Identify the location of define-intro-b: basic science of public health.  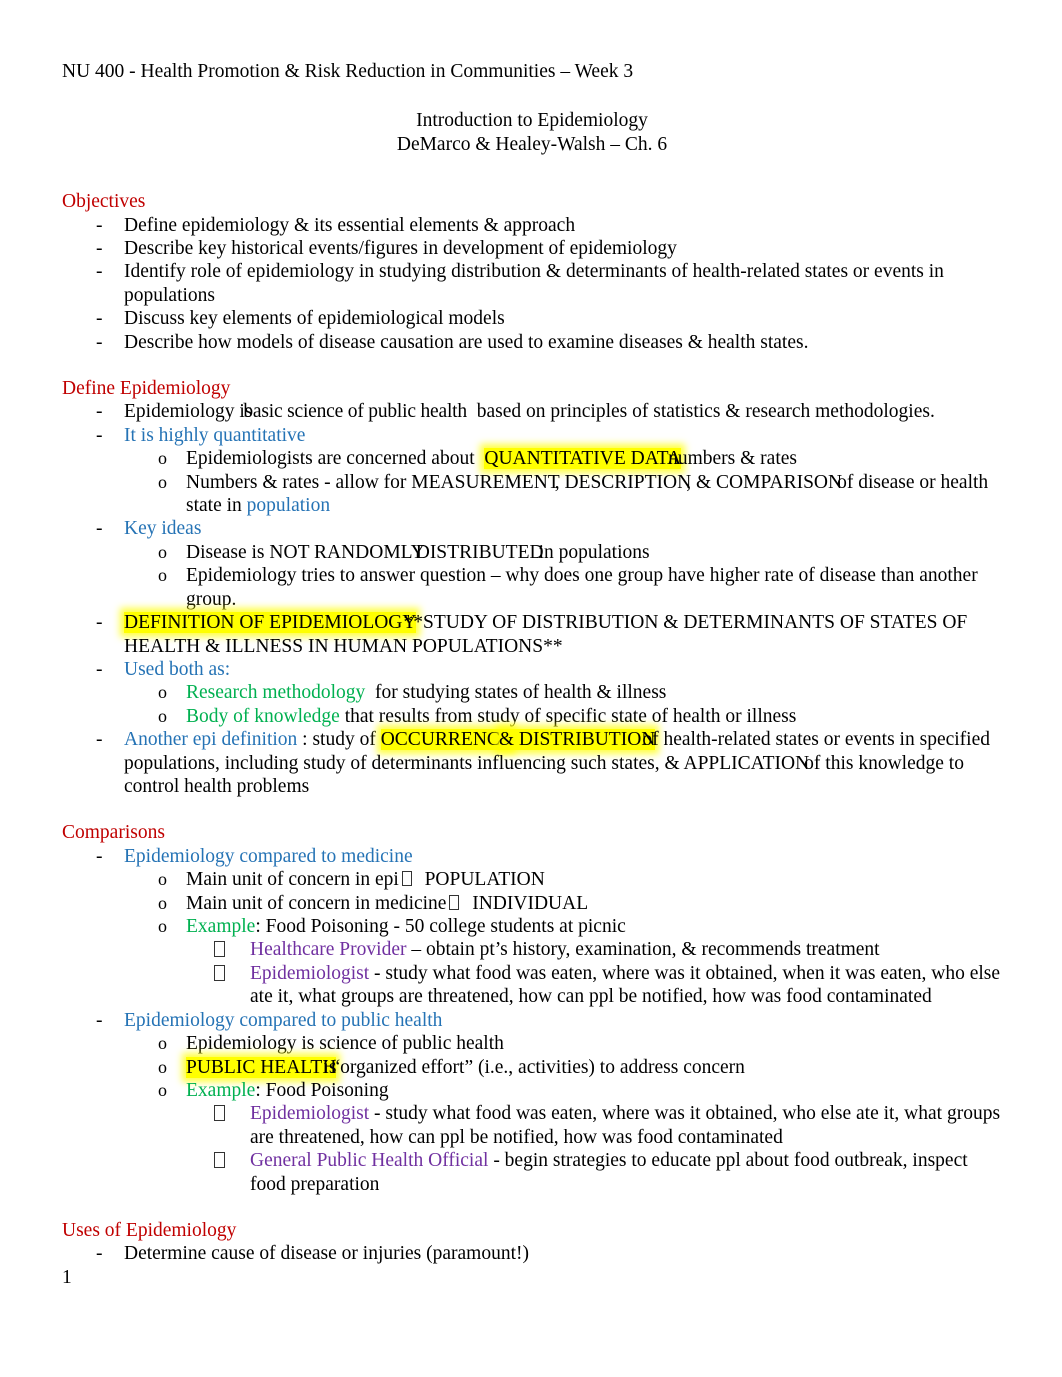
(355, 412).